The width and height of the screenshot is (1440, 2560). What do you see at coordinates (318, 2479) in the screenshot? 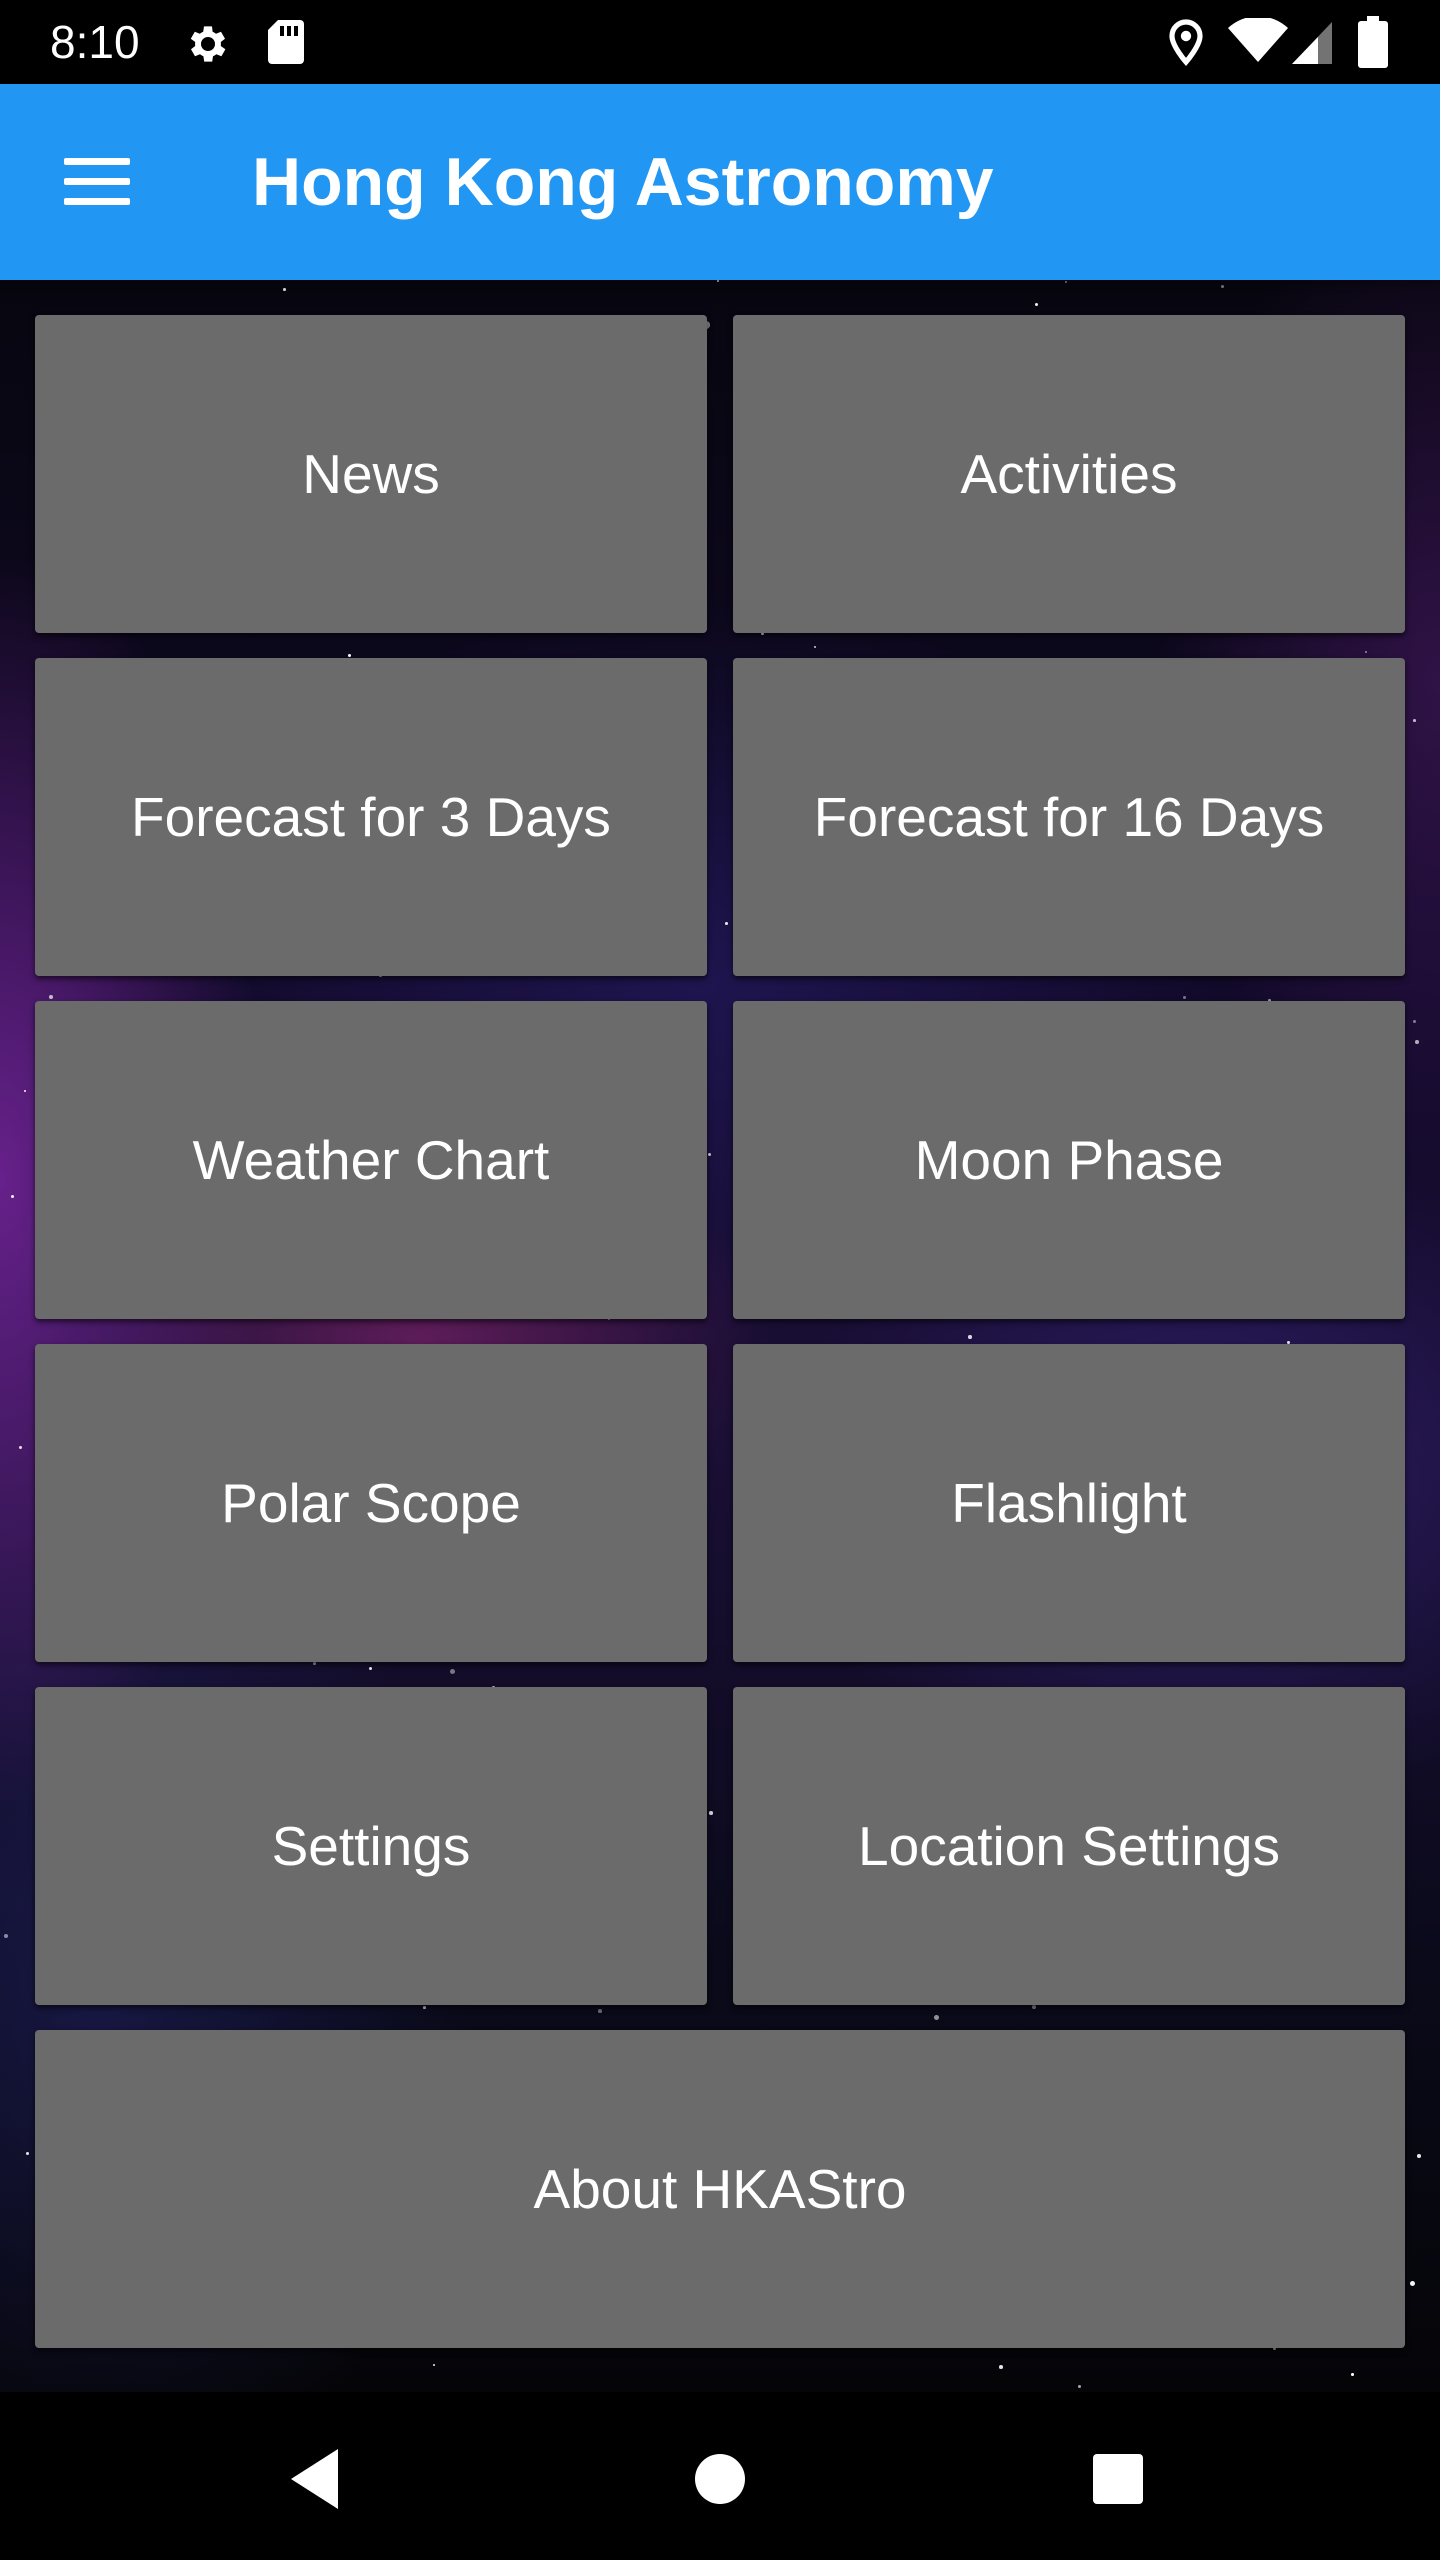
I see `back-icon` at bounding box center [318, 2479].